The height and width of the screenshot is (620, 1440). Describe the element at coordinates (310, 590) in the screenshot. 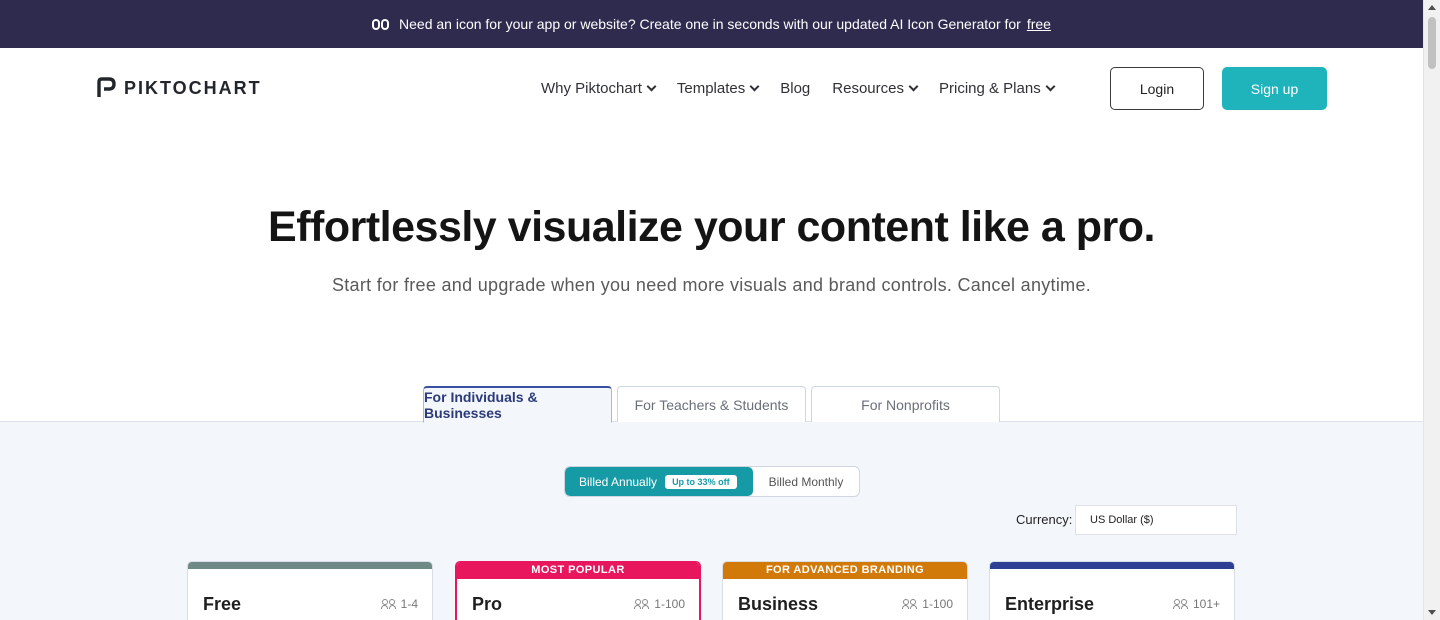

I see `plan-card-free: Free 1-4` at that location.